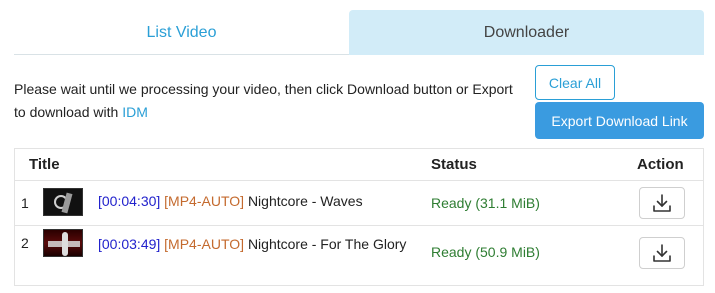 The image size is (715, 293). Describe the element at coordinates (485, 252) in the screenshot. I see `status-text: Ready (50.9 MiB)` at that location.